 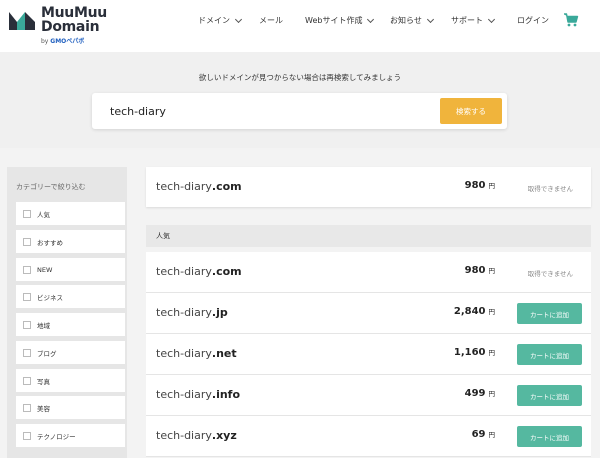 I want to click on domain-price: 69 円, so click(x=483, y=434).